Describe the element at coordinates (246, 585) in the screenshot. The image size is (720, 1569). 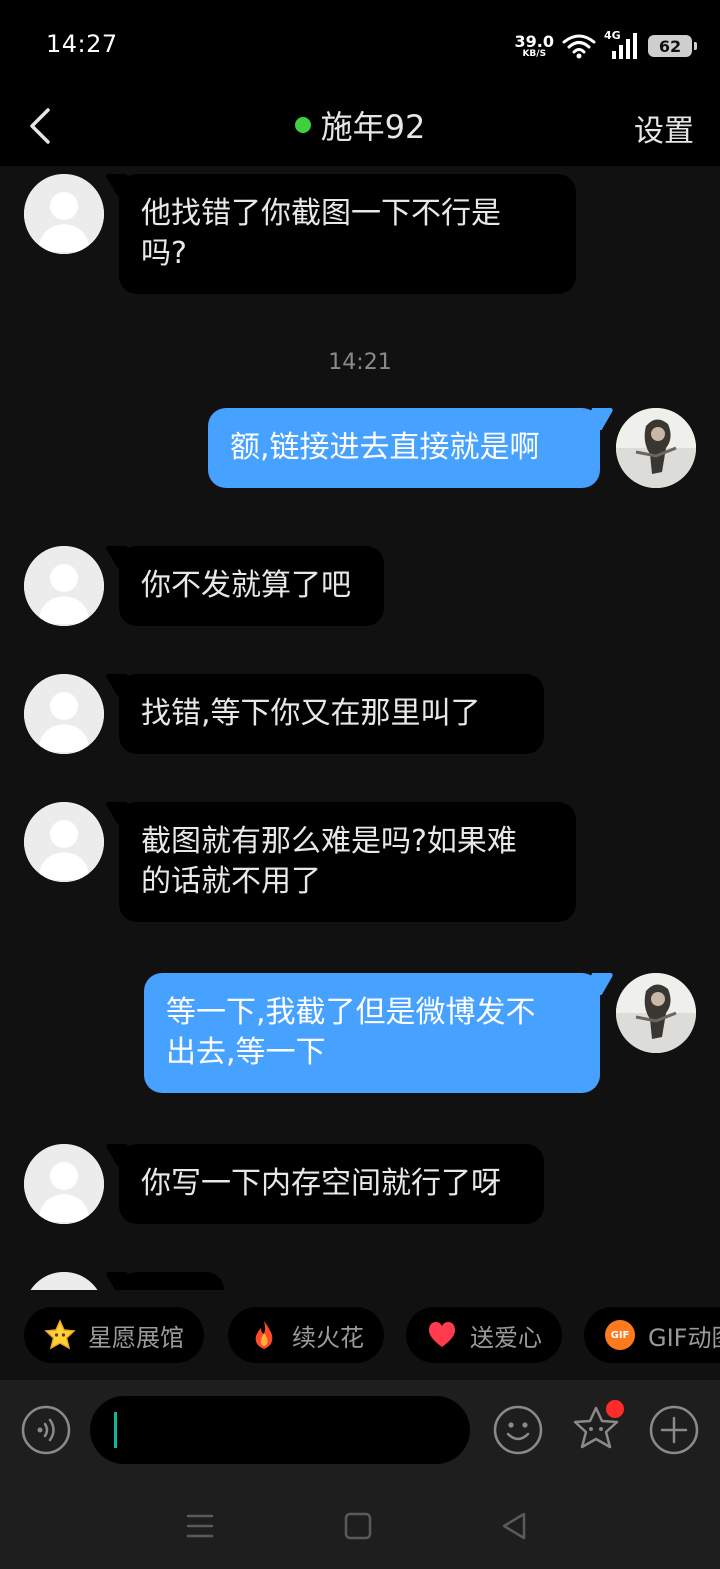
I see `message-text-line: 你不发就算了吧` at that location.